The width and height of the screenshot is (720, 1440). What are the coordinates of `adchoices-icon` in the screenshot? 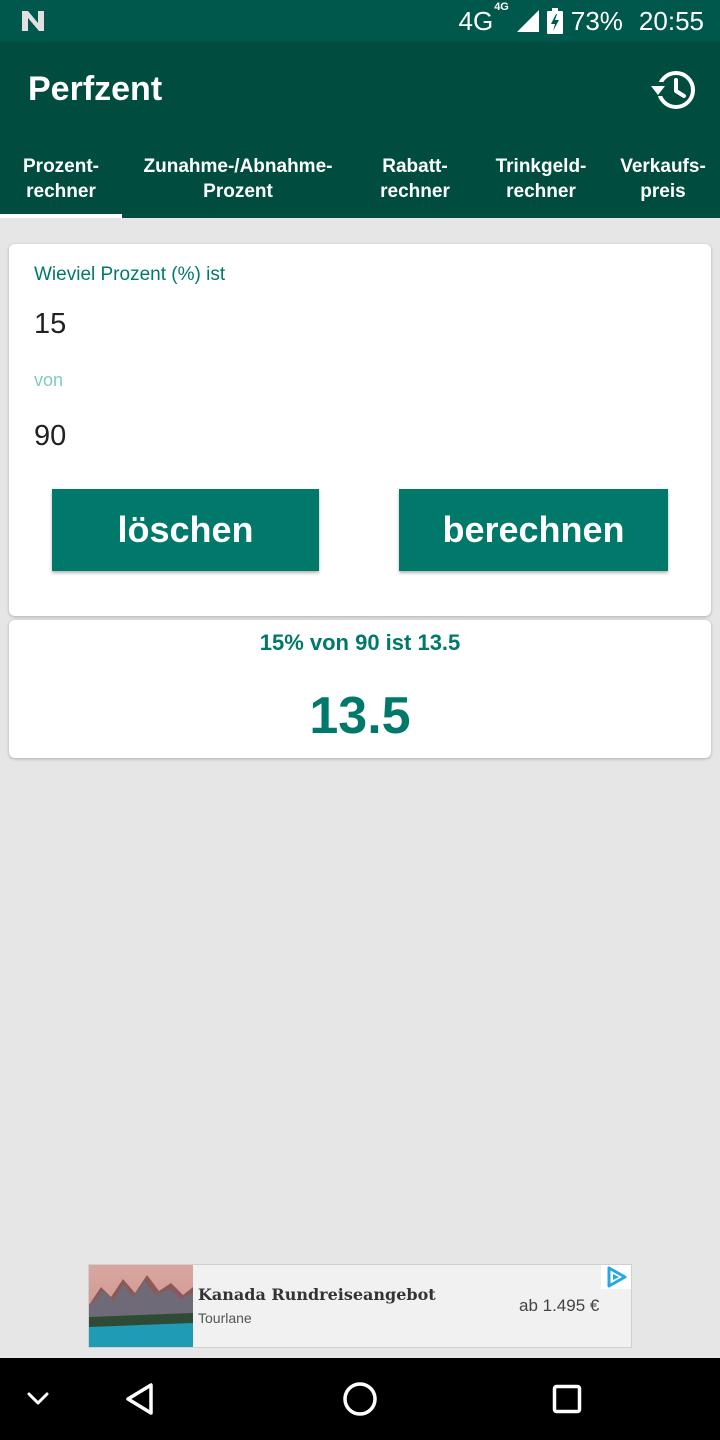 It's located at (616, 1277).